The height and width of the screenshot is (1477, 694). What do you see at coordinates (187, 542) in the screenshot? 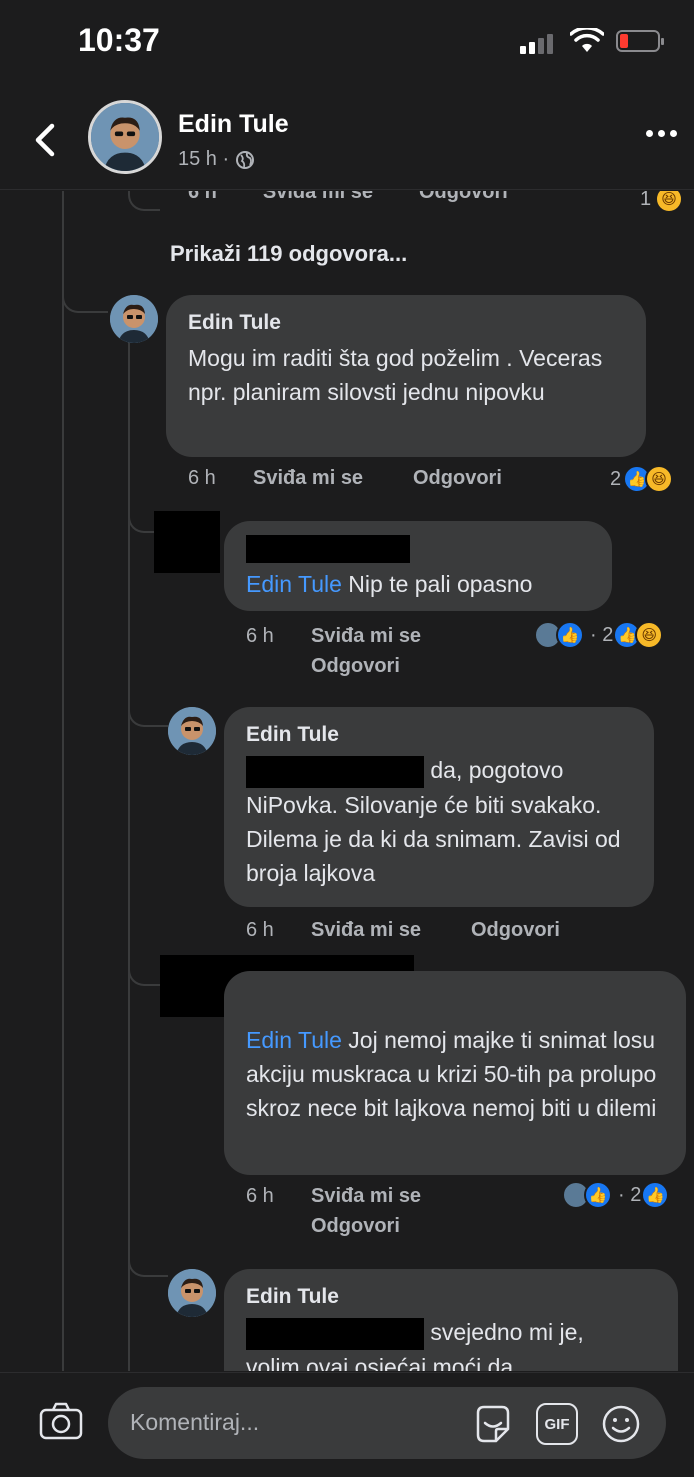
I see `redacted-avatar` at bounding box center [187, 542].